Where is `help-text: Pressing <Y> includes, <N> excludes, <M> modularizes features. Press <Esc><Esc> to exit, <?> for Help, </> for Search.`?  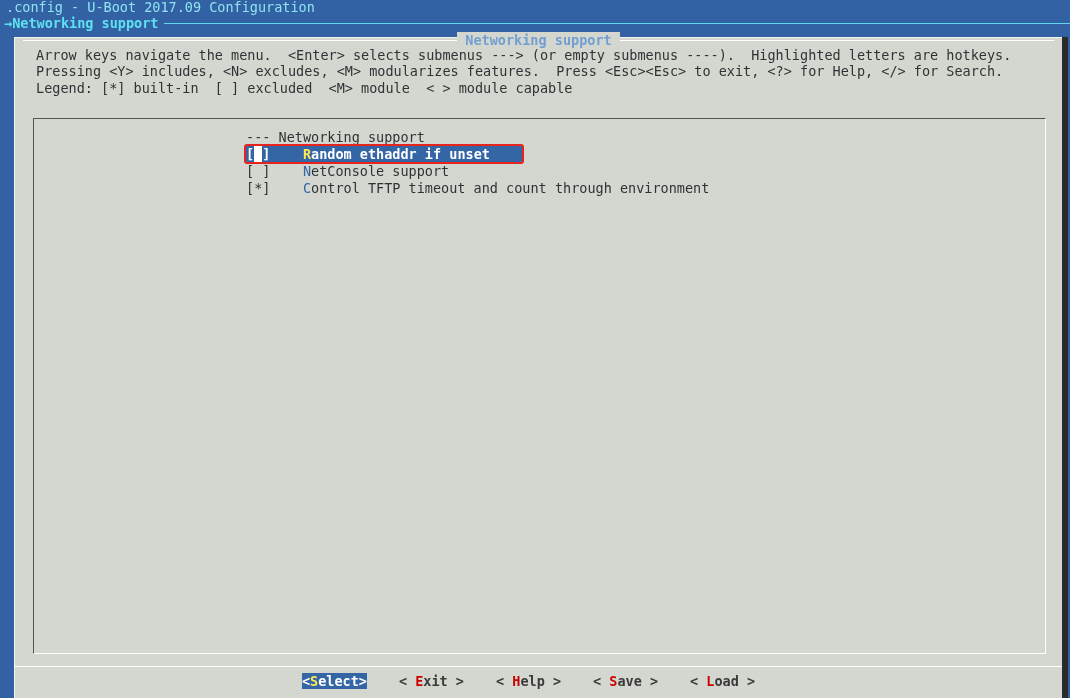 help-text: Pressing <Y> includes, <N> excludes, <M> modularizes features. Press <Esc><Esc> to exit, <?> for Help, </> for Search. is located at coordinates (520, 71).